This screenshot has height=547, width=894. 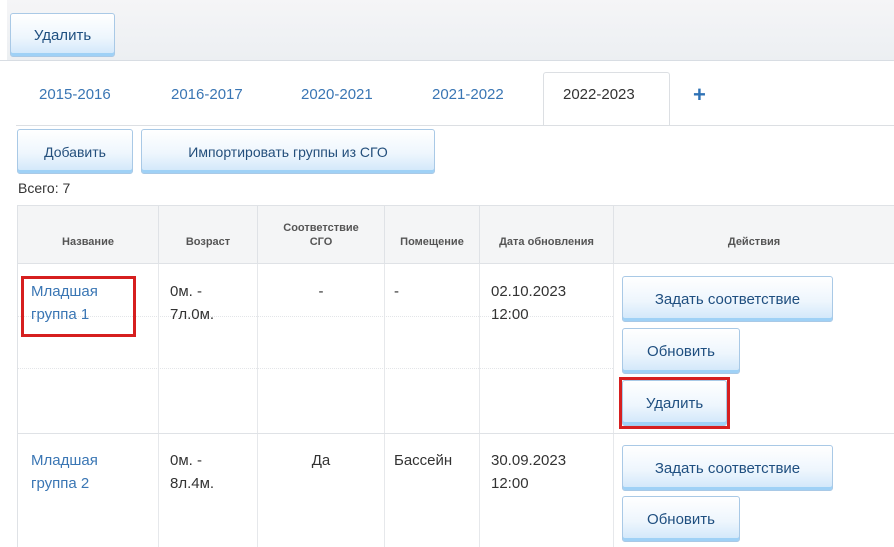 What do you see at coordinates (423, 460) in the screenshot?
I see `row2-room: Бассейн` at bounding box center [423, 460].